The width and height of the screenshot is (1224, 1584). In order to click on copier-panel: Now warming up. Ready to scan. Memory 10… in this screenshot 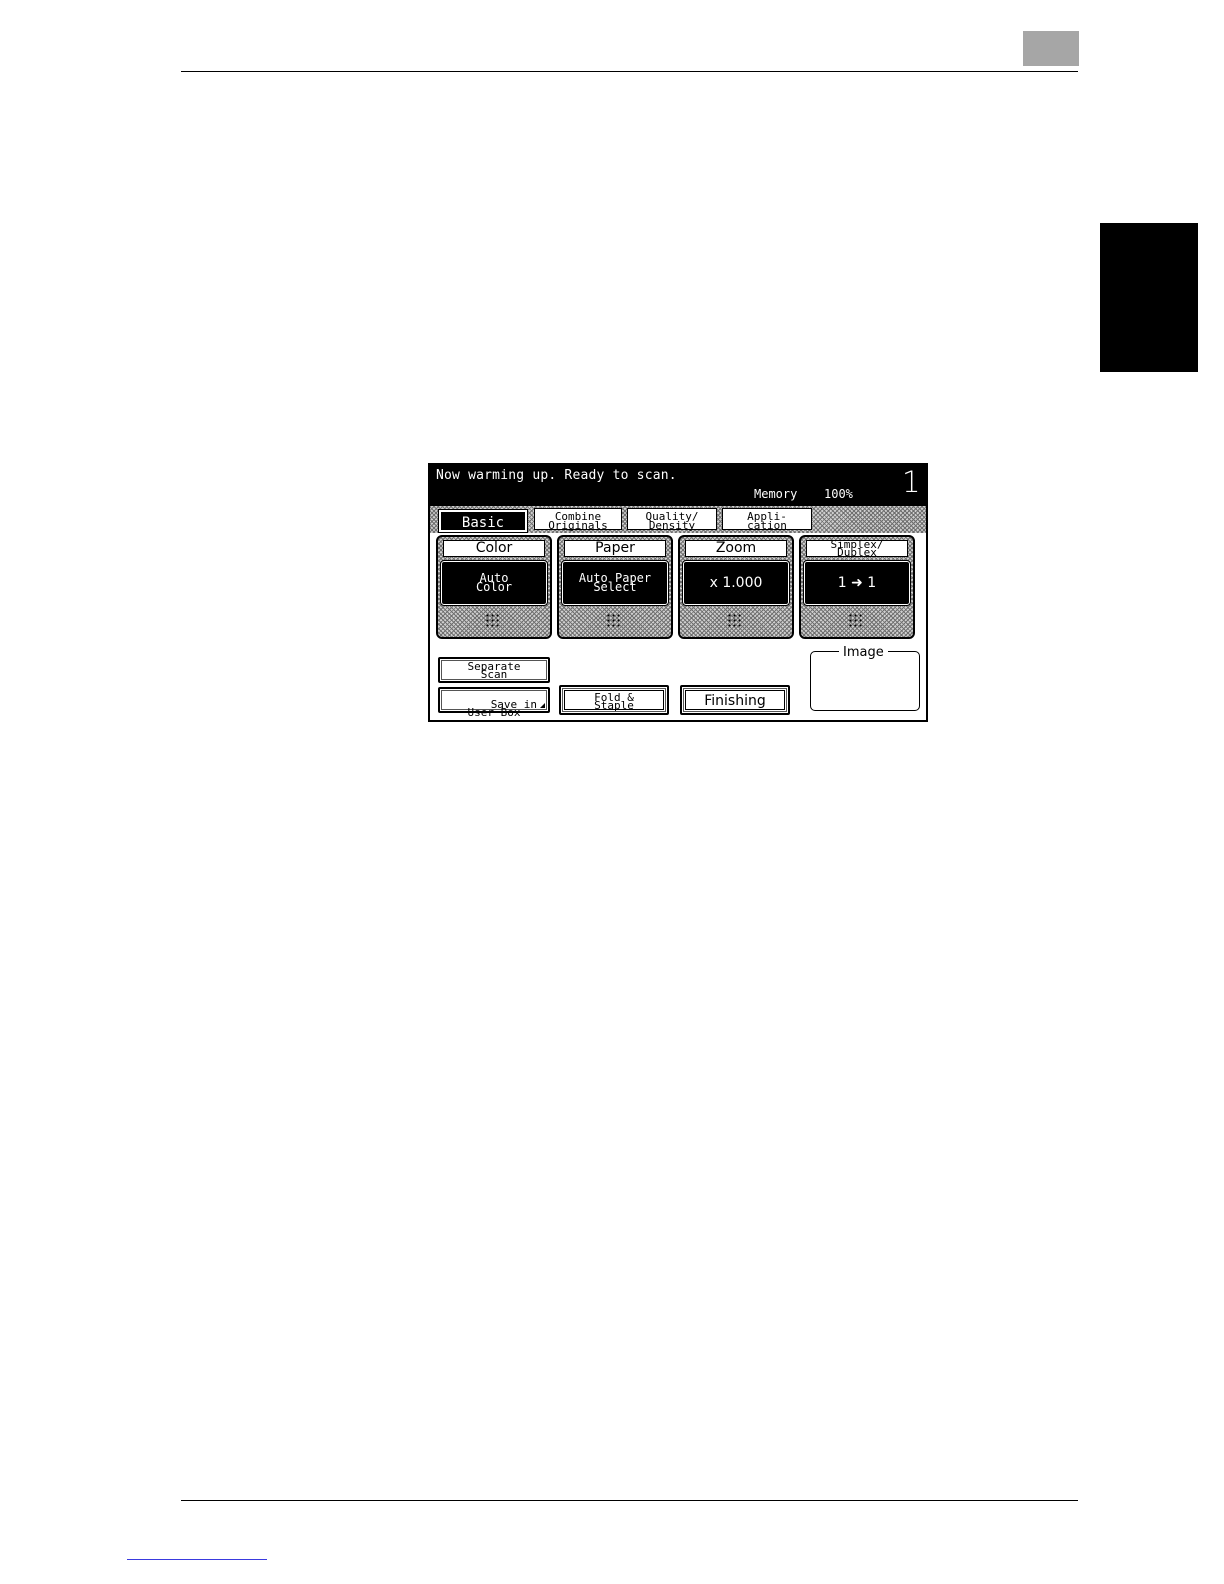, I will do `click(678, 592)`.